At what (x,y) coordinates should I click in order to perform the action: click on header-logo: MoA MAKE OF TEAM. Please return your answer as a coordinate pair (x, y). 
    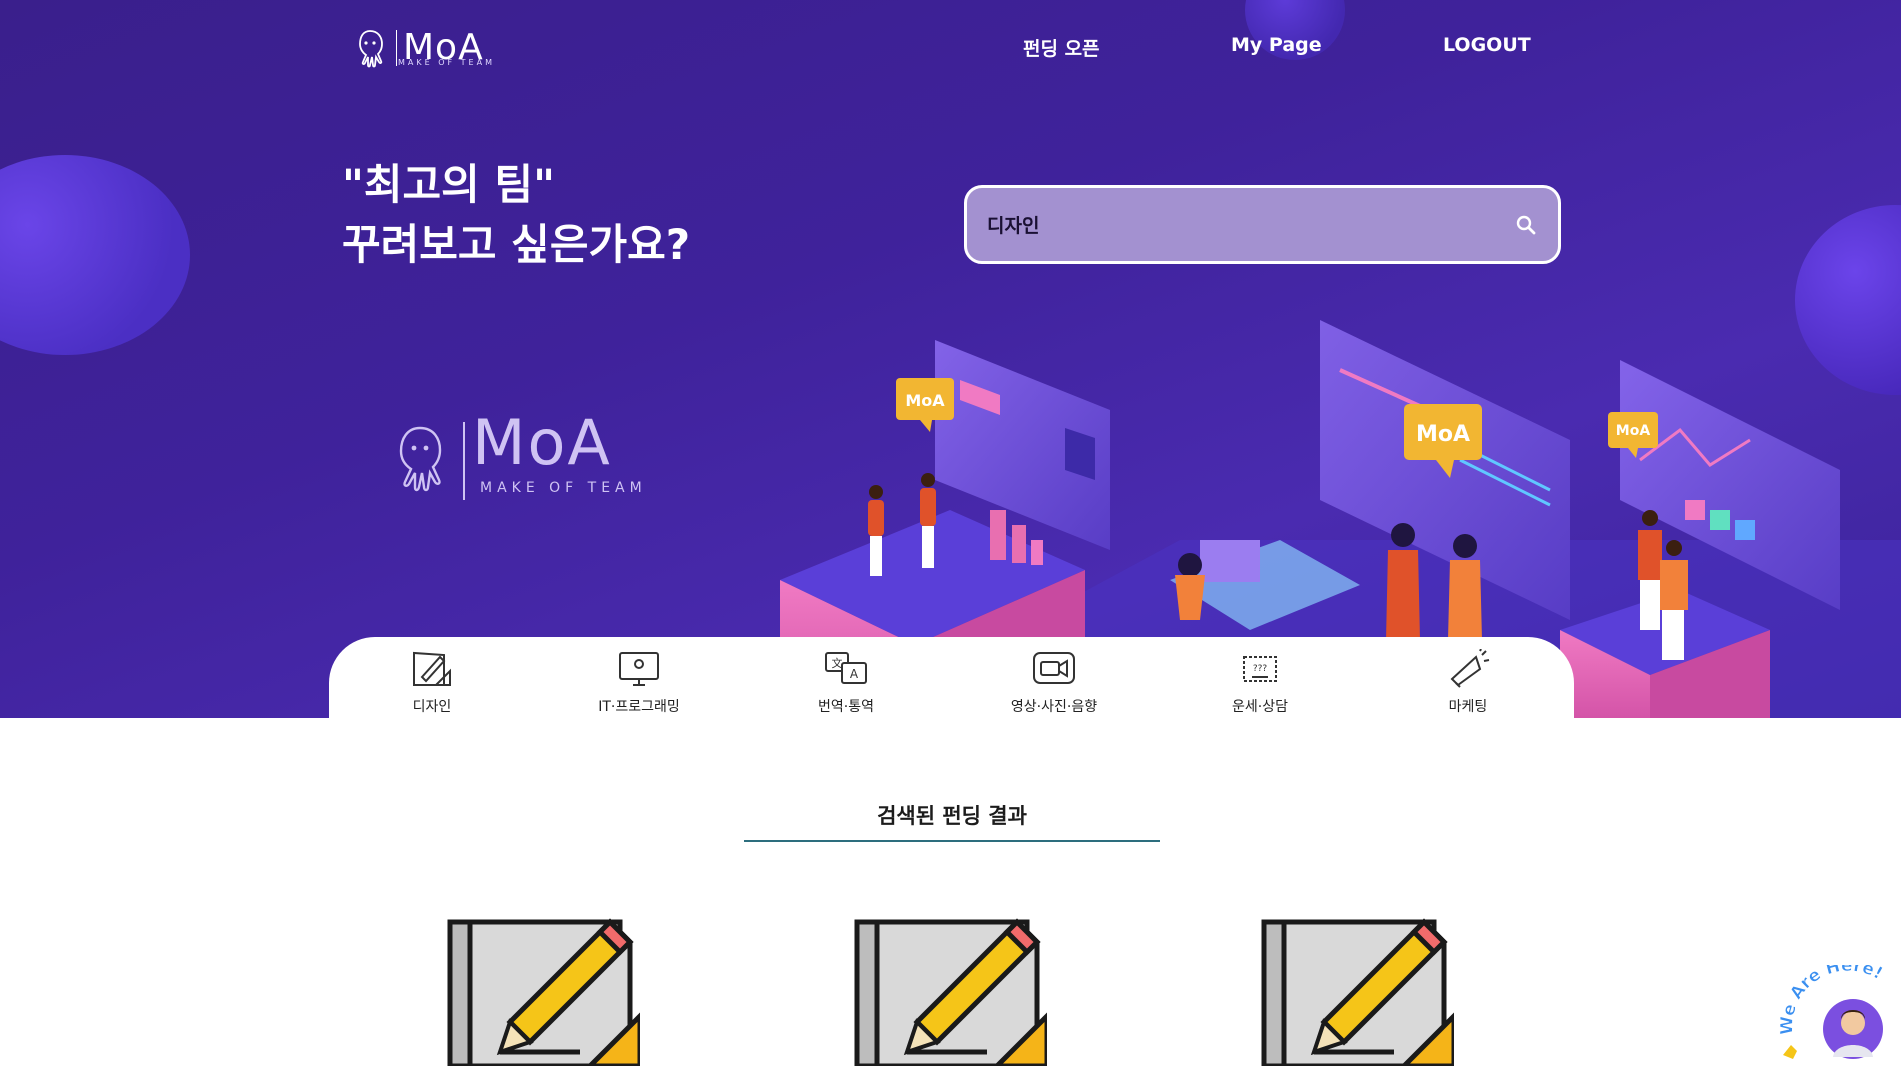
    Looking at the image, I should click on (422, 48).